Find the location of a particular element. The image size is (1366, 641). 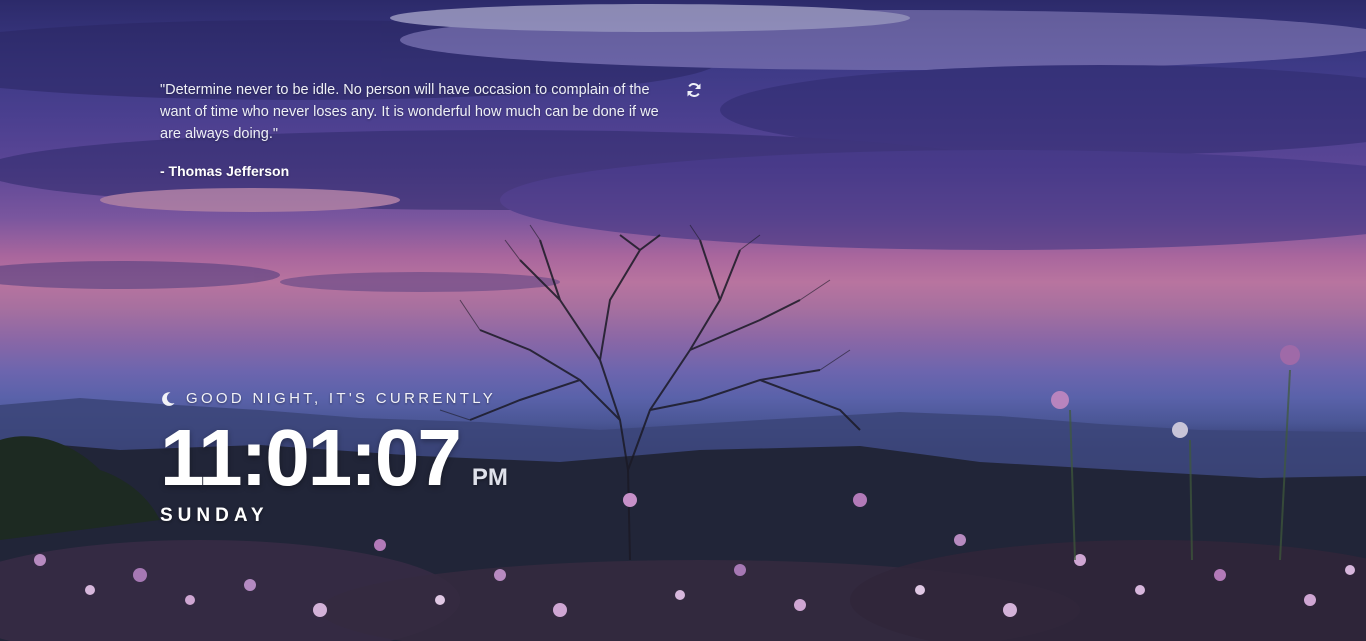

clock-day: SUNDAY is located at coordinates (214, 515).